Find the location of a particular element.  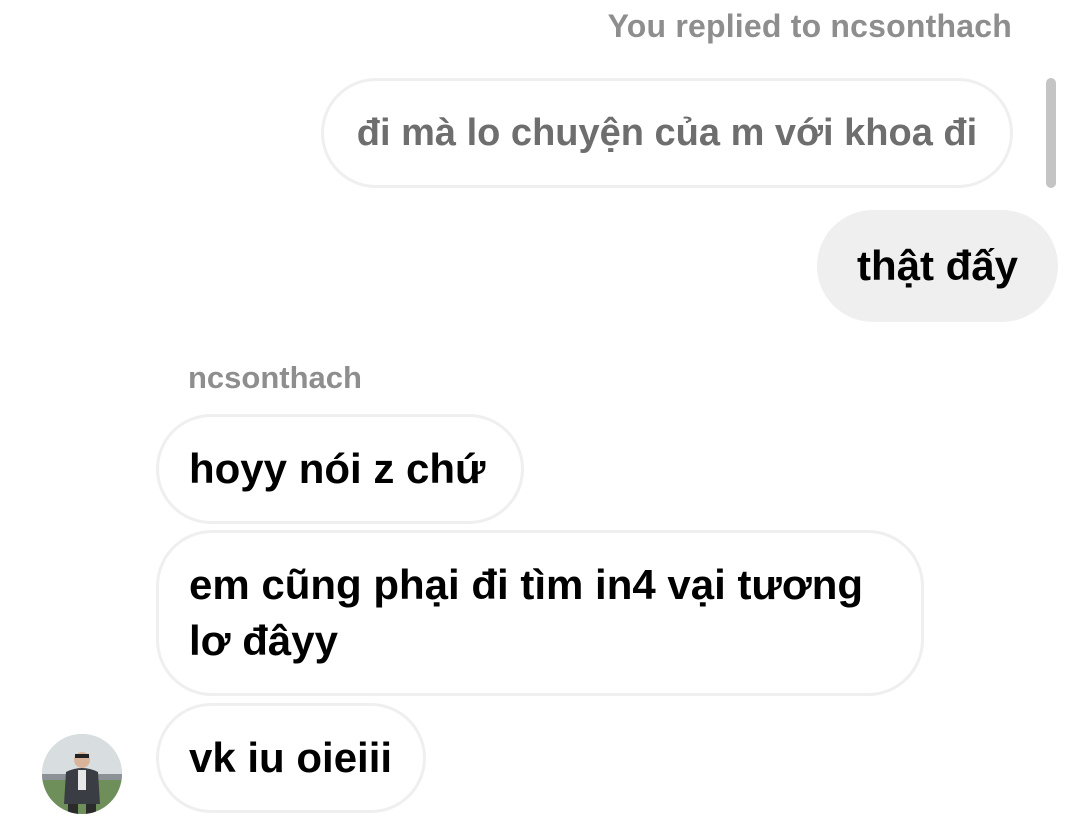

sent-message-bubble: thật đấy is located at coordinates (937, 266).